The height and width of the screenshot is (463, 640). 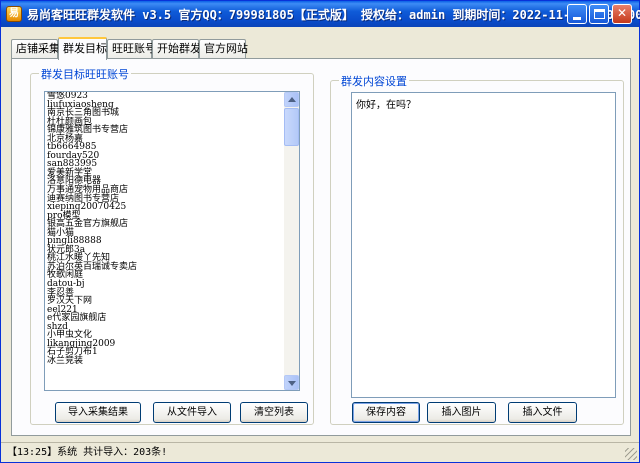 I want to click on status-text: 【13:25】系统 共计导入：203条!, so click(x=87, y=452).